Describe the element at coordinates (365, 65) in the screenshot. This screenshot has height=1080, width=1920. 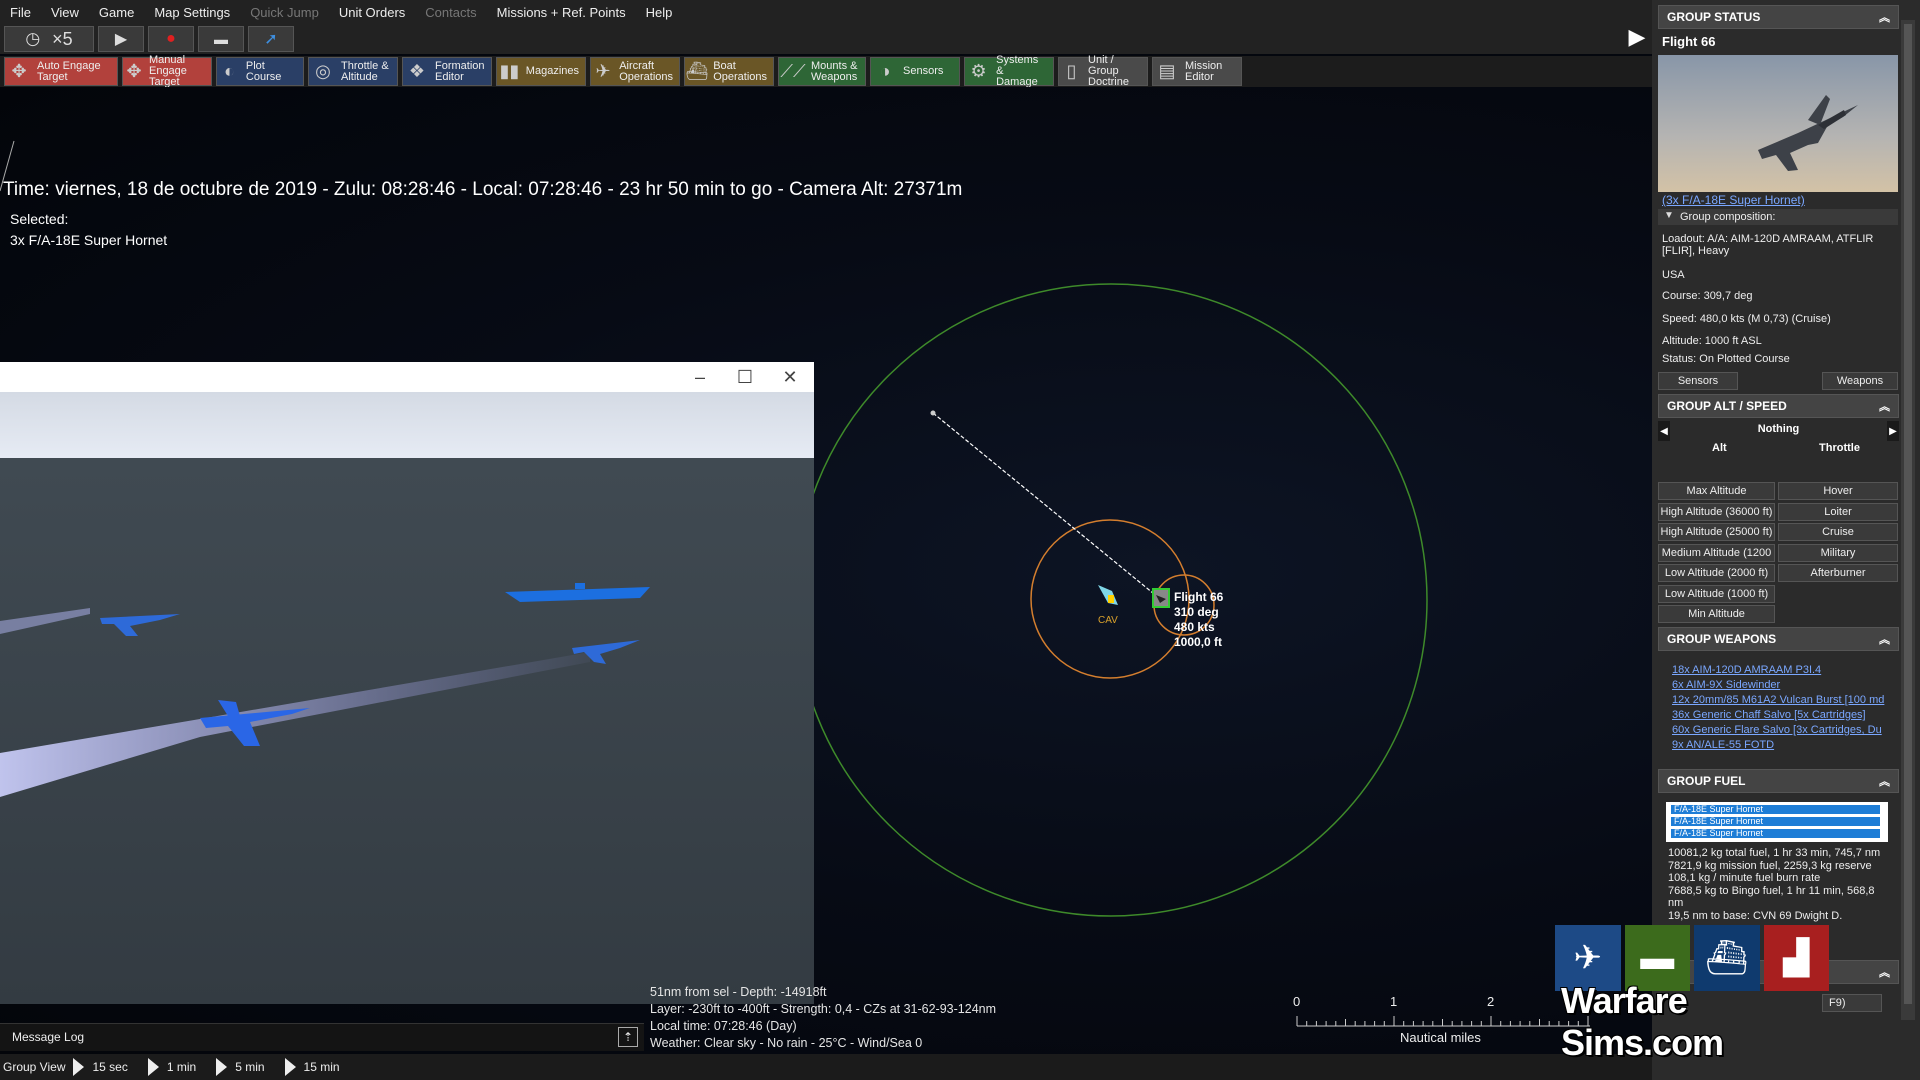
I see `throttle-altitude-label-line1: Throttle &` at that location.